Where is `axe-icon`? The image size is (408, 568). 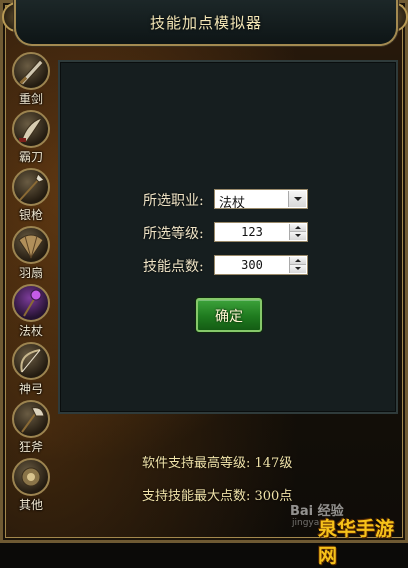 axe-icon is located at coordinates (31, 419).